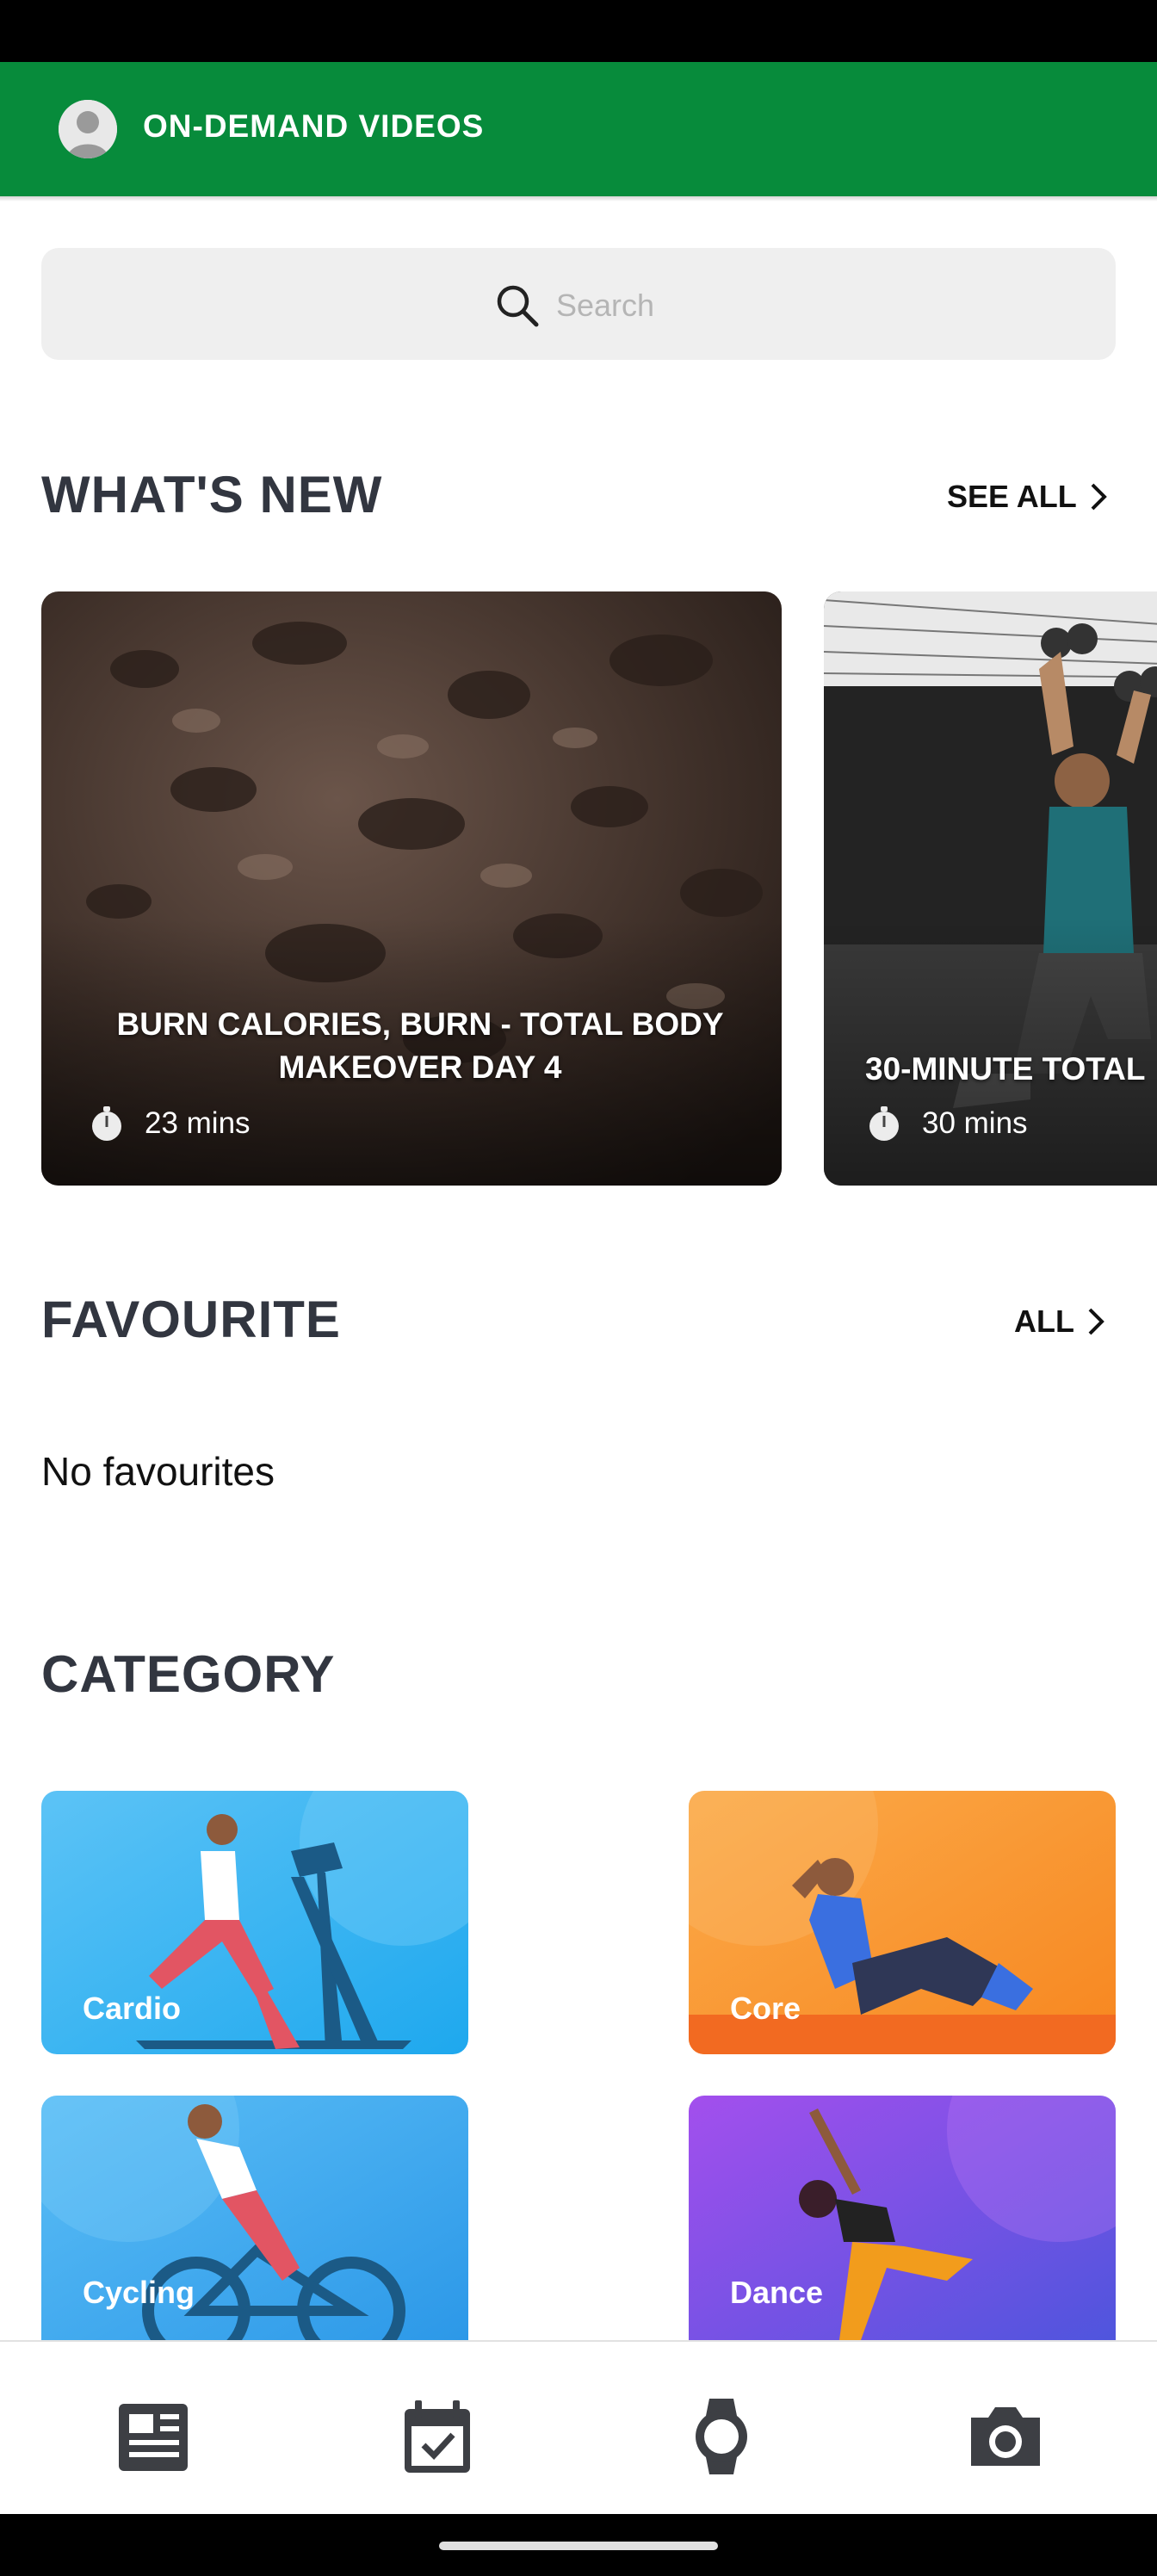  Describe the element at coordinates (189, 1674) in the screenshot. I see `category-heading: CATEGORY` at that location.